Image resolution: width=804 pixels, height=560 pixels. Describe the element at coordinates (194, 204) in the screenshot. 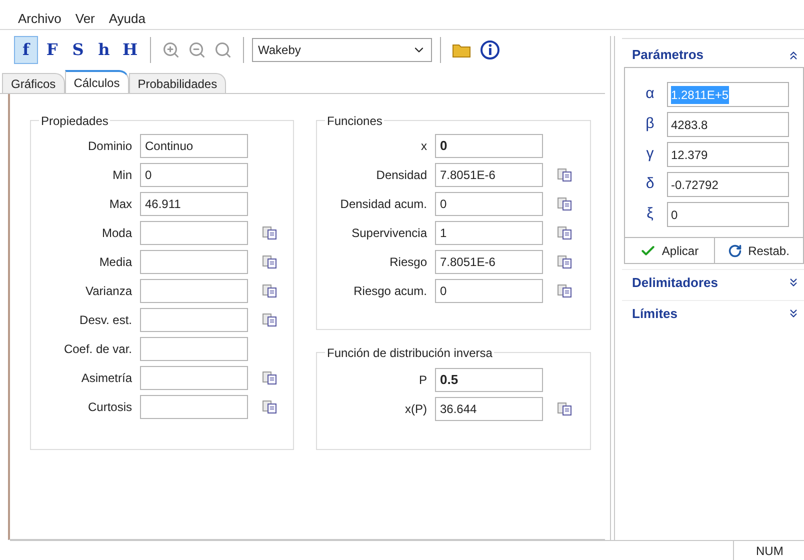

I see `value-field: 46.911` at that location.